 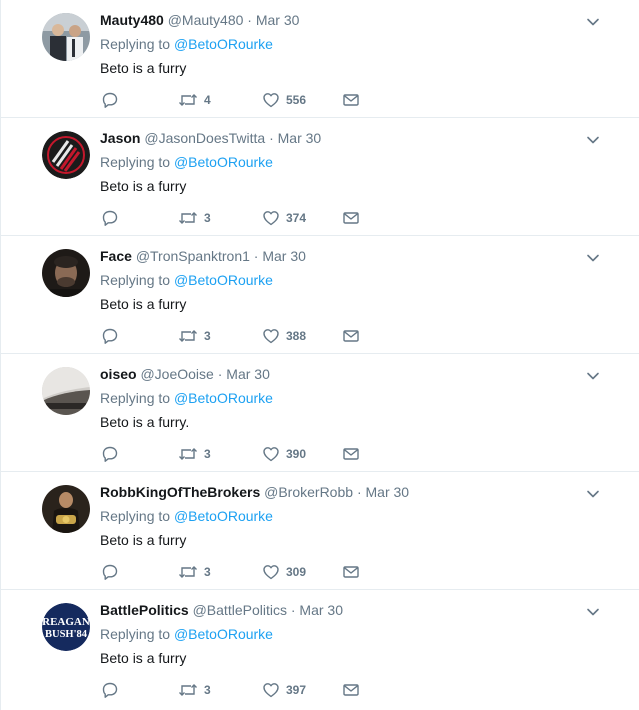 What do you see at coordinates (284, 454) in the screenshot?
I see `like-button: 390` at bounding box center [284, 454].